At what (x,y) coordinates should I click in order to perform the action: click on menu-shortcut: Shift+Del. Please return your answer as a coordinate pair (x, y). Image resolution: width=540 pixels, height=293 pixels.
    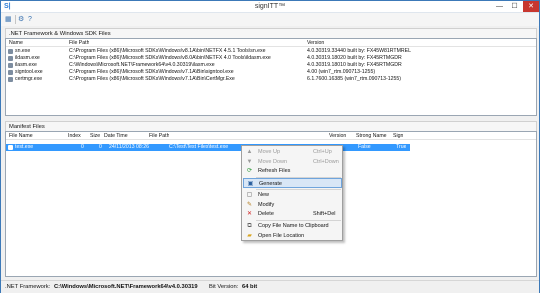
    Looking at the image, I should click on (324, 214).